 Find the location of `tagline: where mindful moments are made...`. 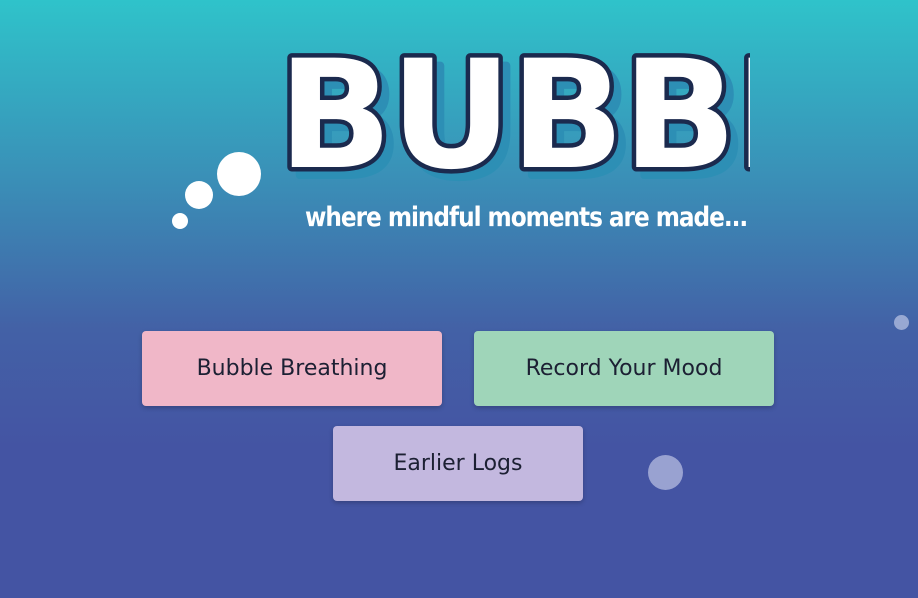

tagline: where mindful moments are made... is located at coordinates (526, 217).